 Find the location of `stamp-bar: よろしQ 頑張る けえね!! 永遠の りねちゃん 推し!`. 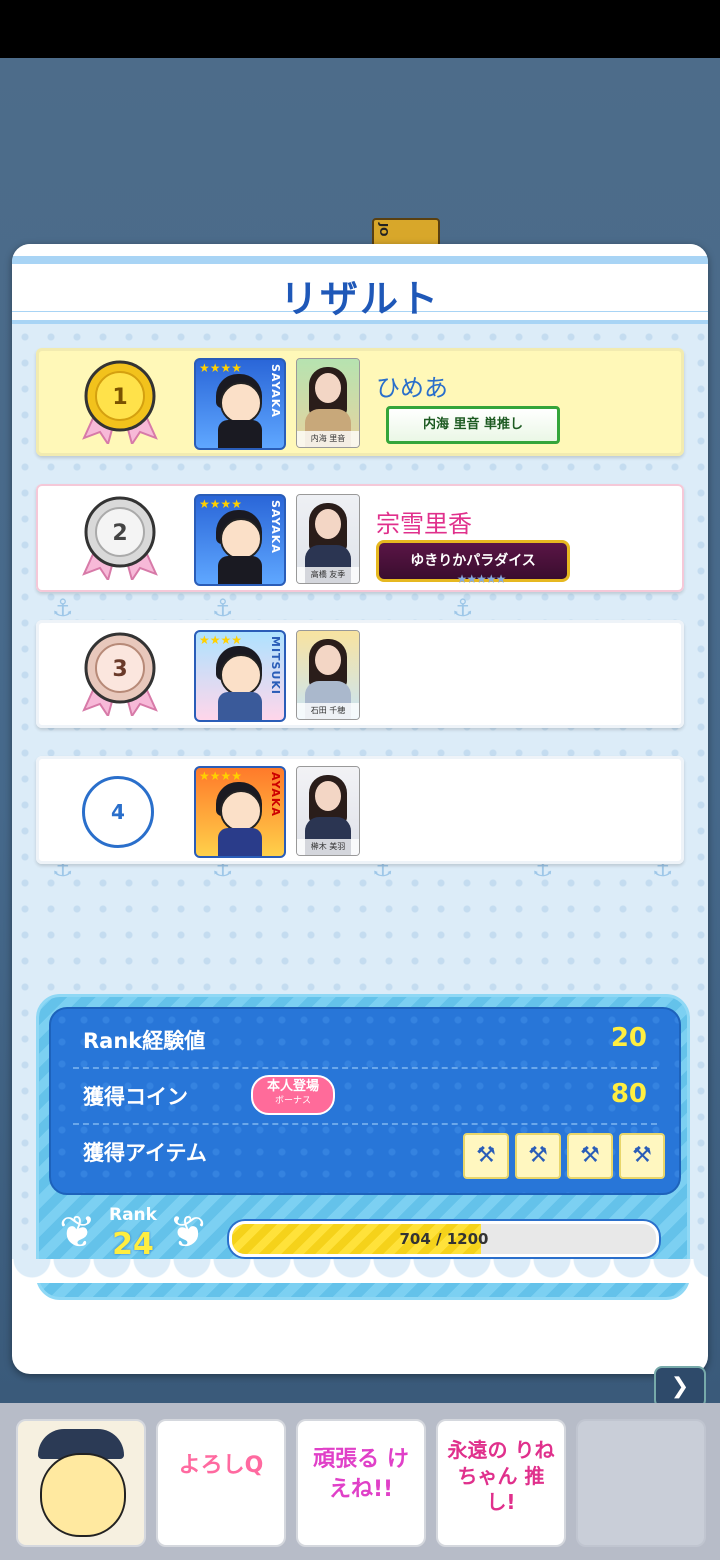

stamp-bar: よろしQ 頑張る けえね!! 永遠の りねちゃん 推し! is located at coordinates (360, 1481).